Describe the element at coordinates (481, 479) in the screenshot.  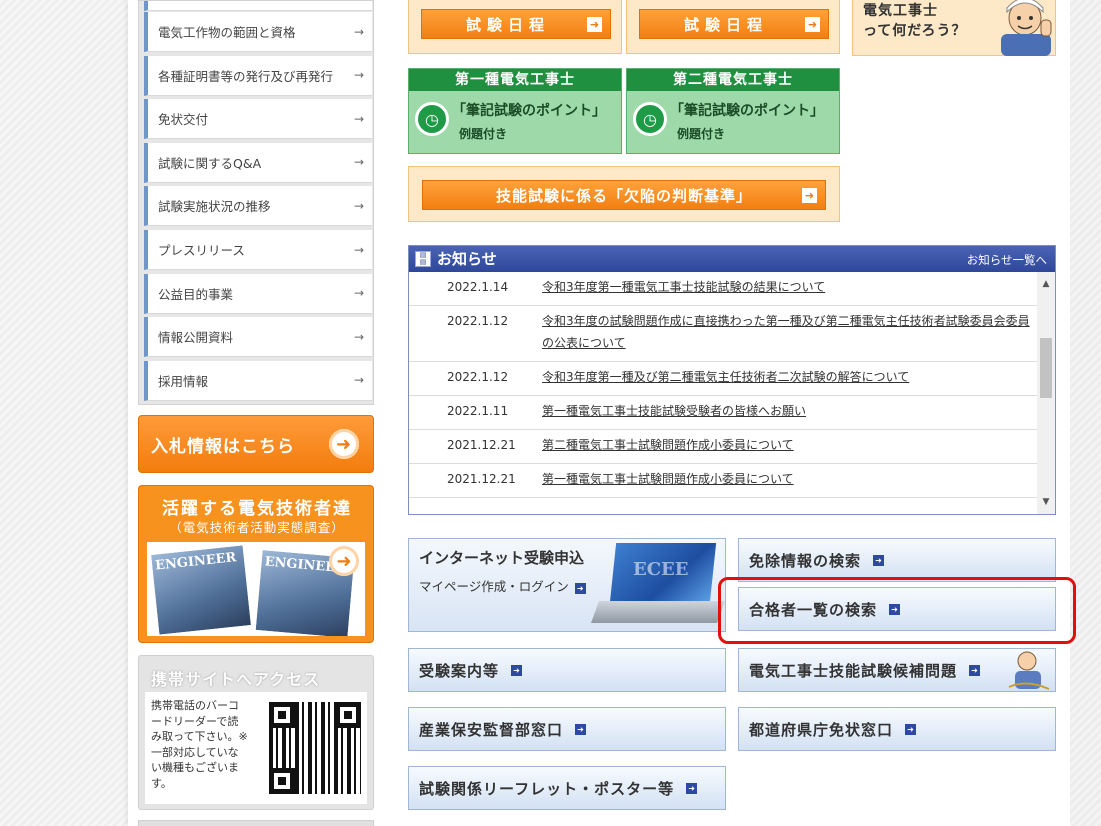
I see `news-date: 2021.12.21` at that location.